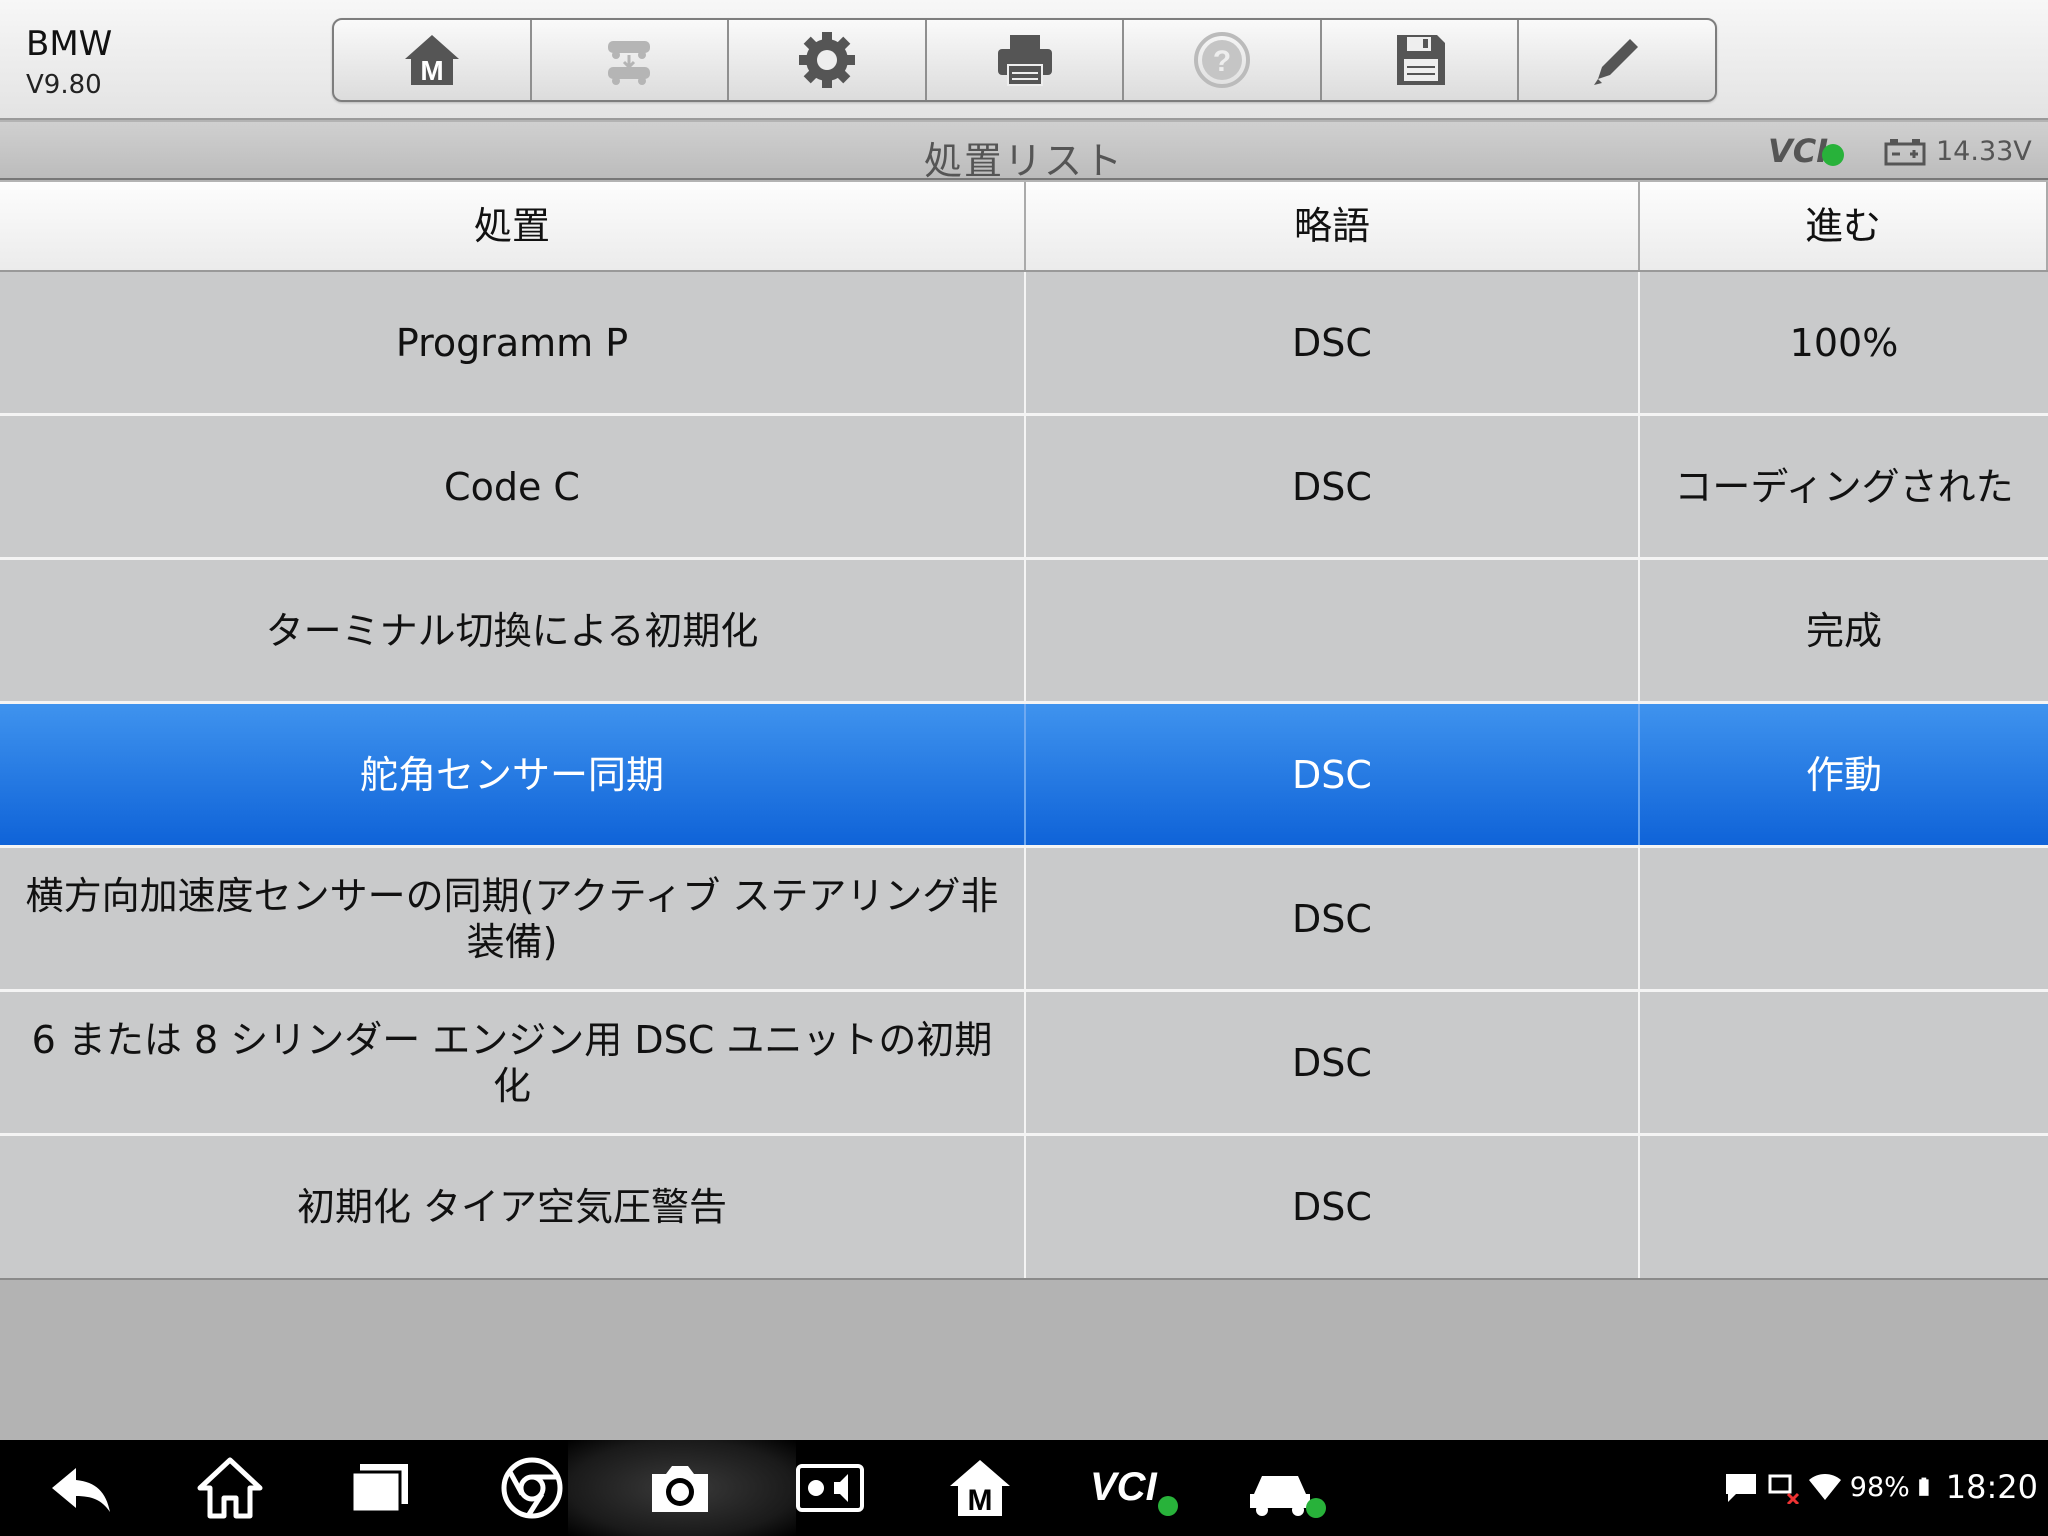 The height and width of the screenshot is (1536, 2048). Describe the element at coordinates (1124, 1487) in the screenshot. I see `svg-text: VCI` at that location.